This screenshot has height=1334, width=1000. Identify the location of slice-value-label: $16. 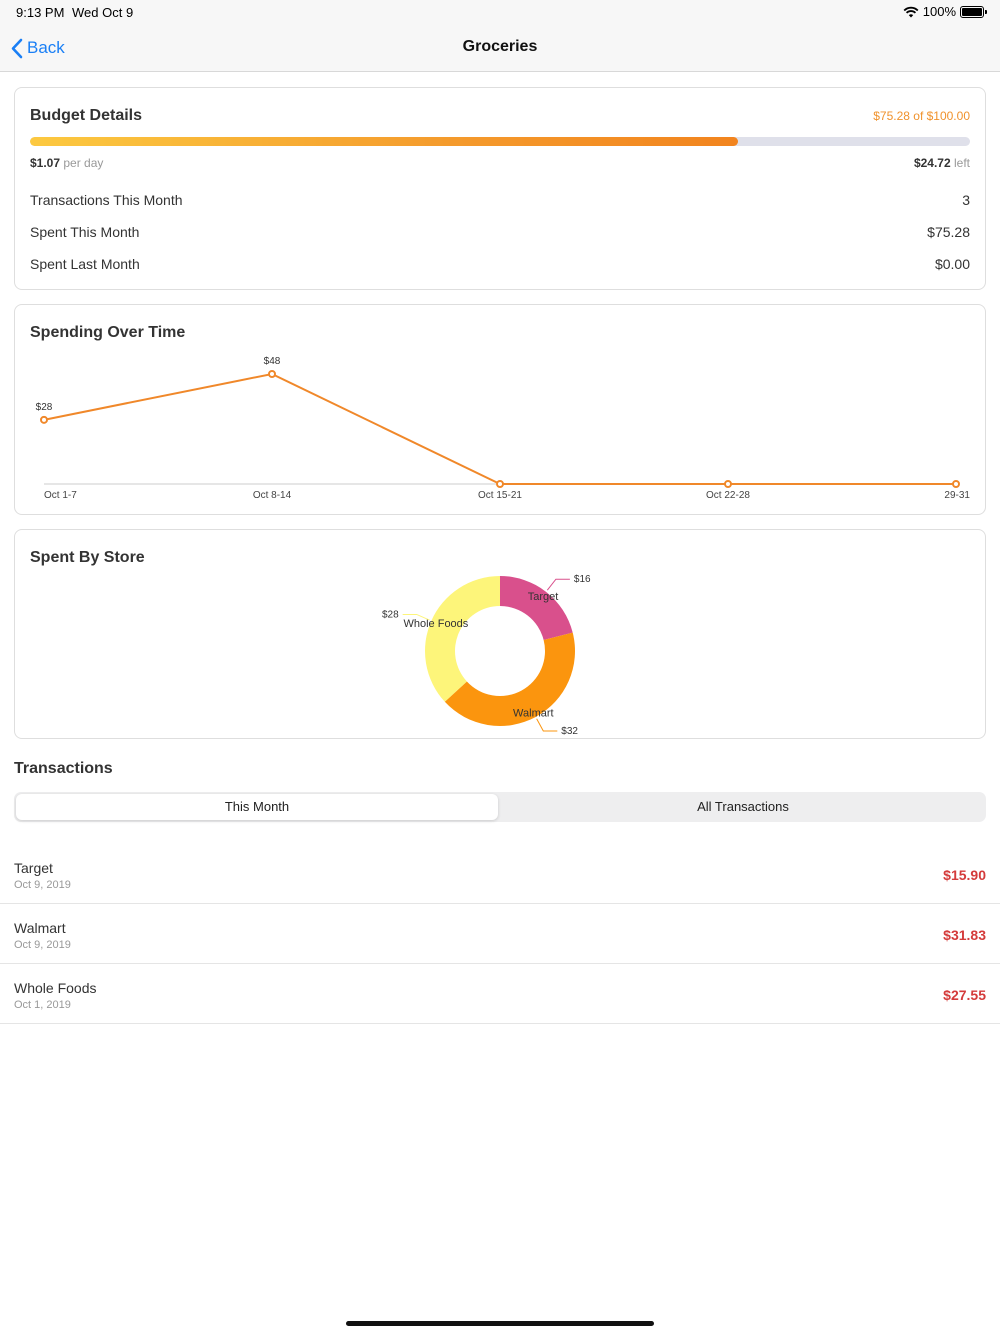
(582, 579).